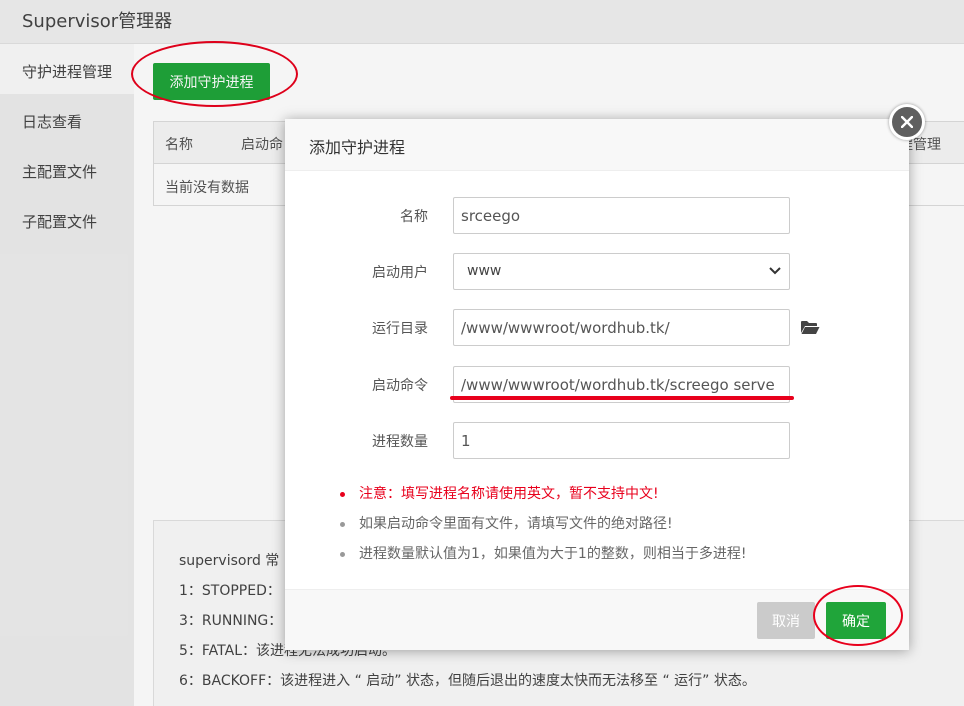 This screenshot has width=964, height=706. I want to click on user-label: 启动用户, so click(400, 273).